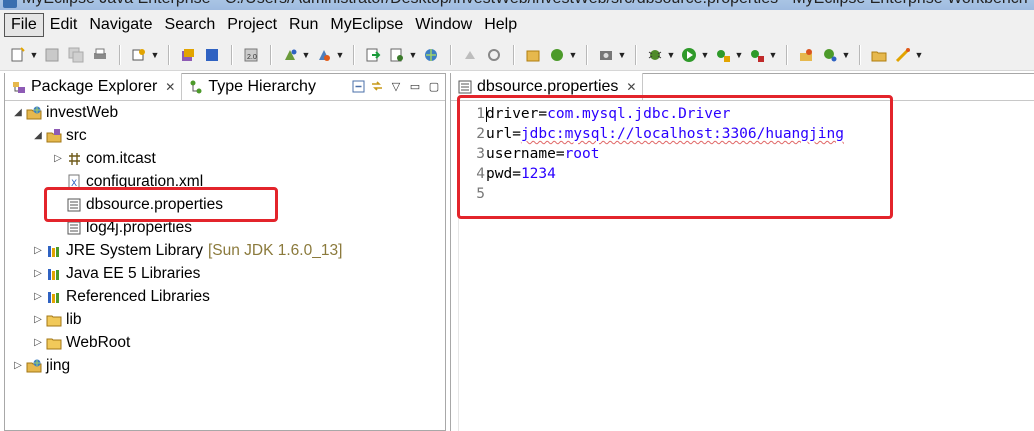 The width and height of the screenshot is (1034, 431). I want to click on screenshot-icon, so click(606, 55).